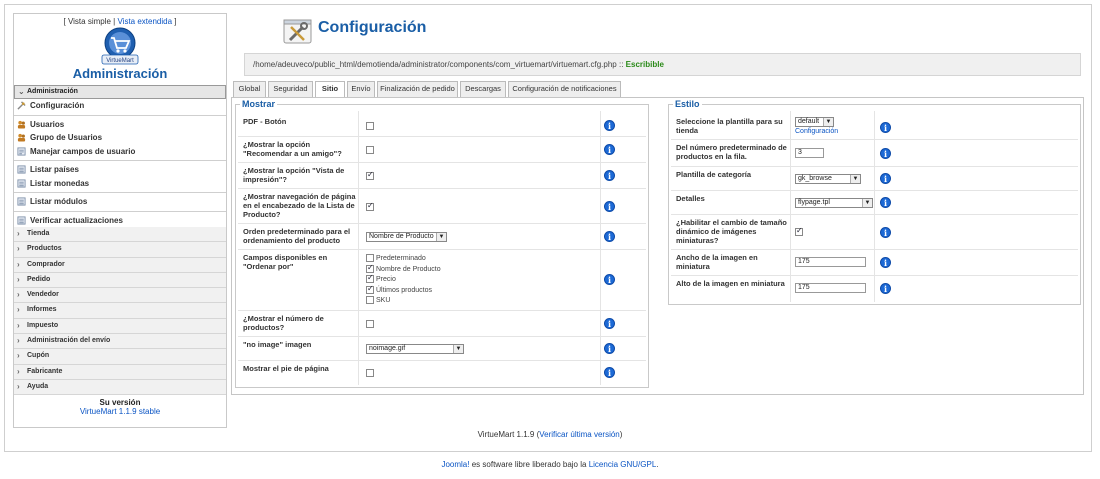 This screenshot has height=479, width=1100. I want to click on row-label: Detalles, so click(690, 198).